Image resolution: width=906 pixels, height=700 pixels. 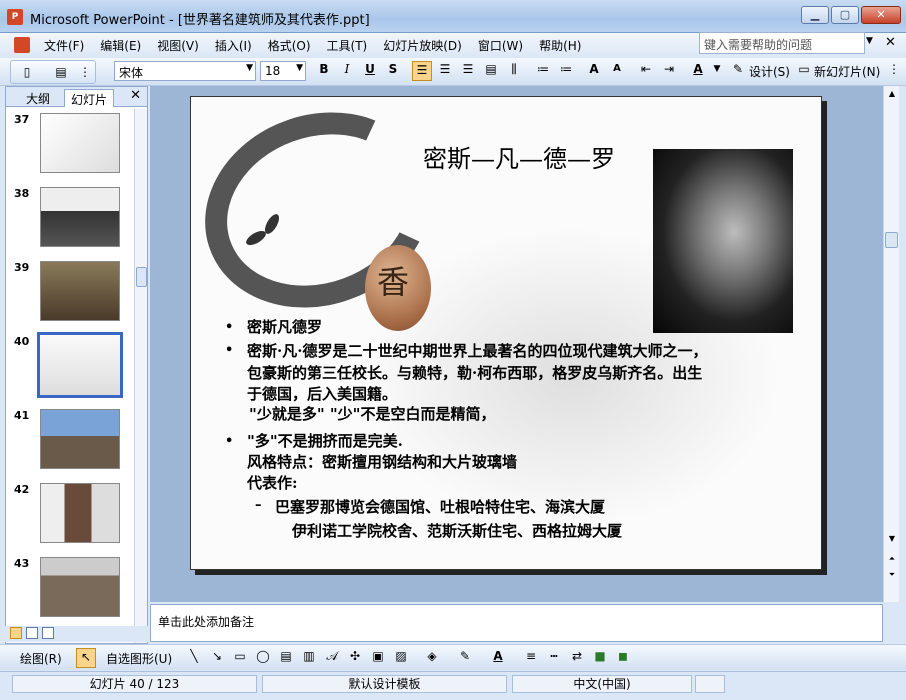 What do you see at coordinates (892, 94) in the screenshot?
I see `scroll-up-icon: ▲` at bounding box center [892, 94].